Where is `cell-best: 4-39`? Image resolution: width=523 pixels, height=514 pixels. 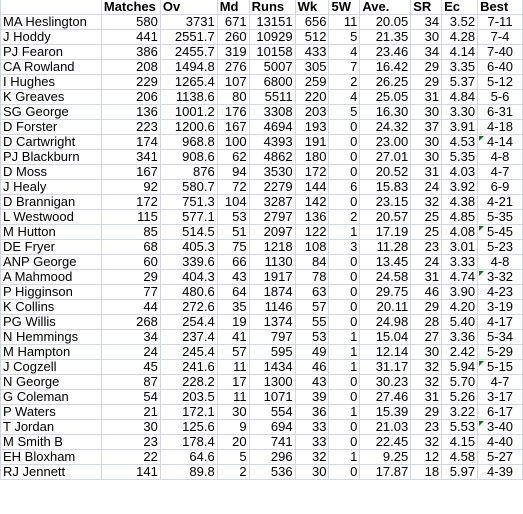 cell-best: 4-39 is located at coordinates (500, 472).